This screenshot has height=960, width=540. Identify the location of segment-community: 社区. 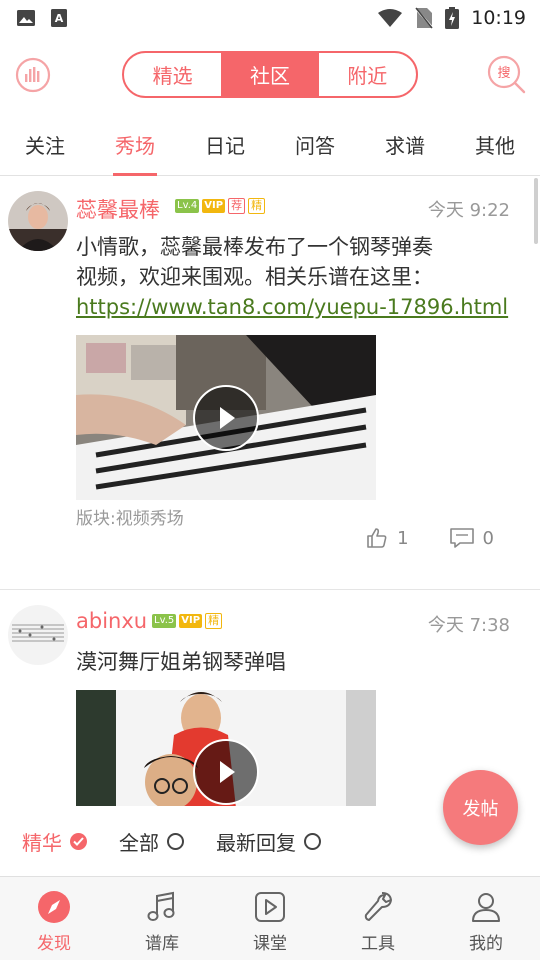
(270, 74).